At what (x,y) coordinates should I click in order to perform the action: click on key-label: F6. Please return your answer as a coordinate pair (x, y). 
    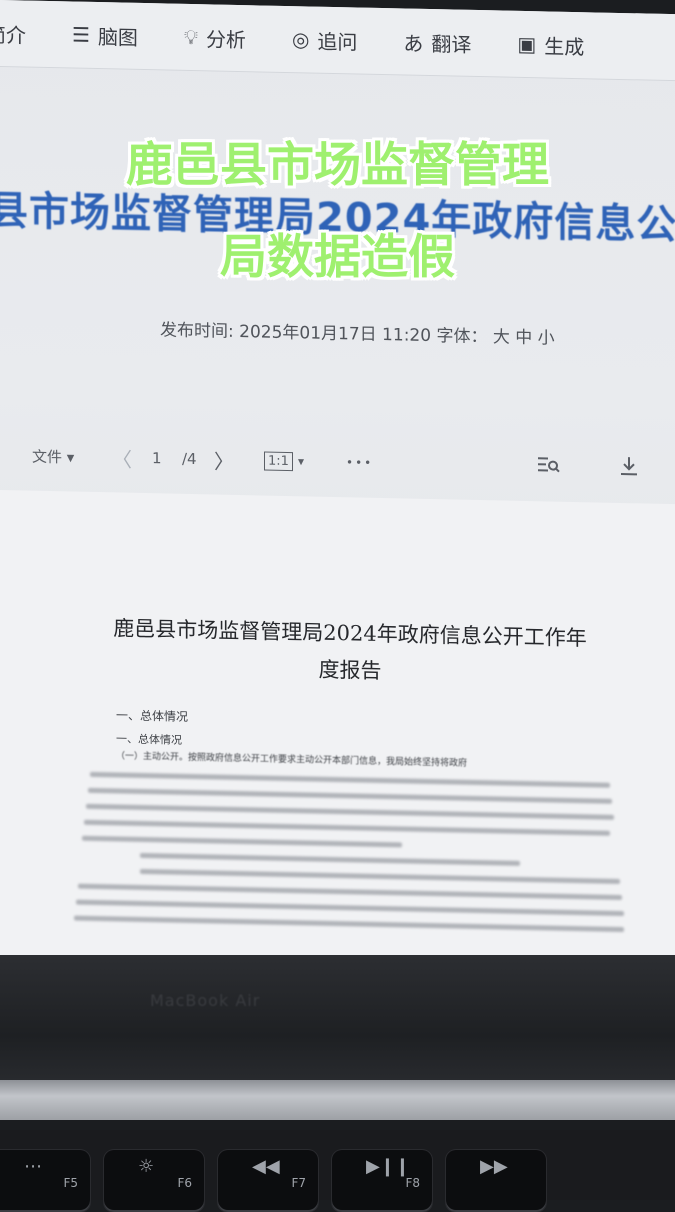
    Looking at the image, I should click on (184, 1183).